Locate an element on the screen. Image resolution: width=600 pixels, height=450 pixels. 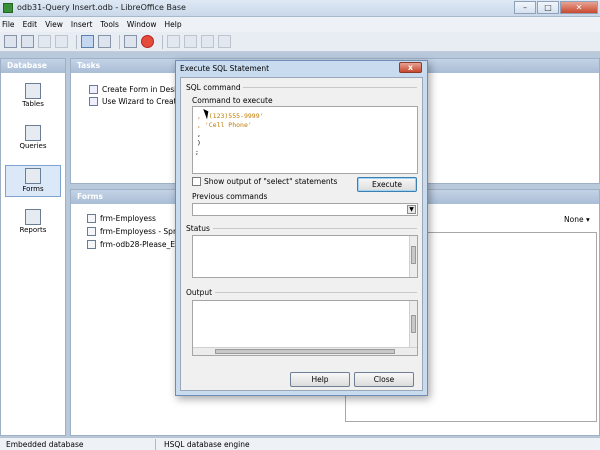
design-form-icon is located at coordinates (93, 89).